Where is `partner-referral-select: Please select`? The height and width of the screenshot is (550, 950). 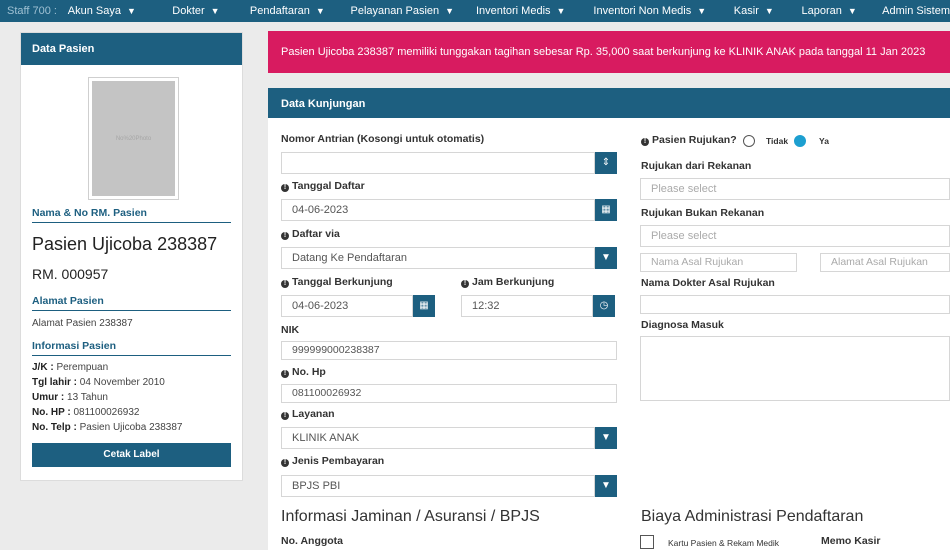 partner-referral-select: Please select is located at coordinates (795, 189).